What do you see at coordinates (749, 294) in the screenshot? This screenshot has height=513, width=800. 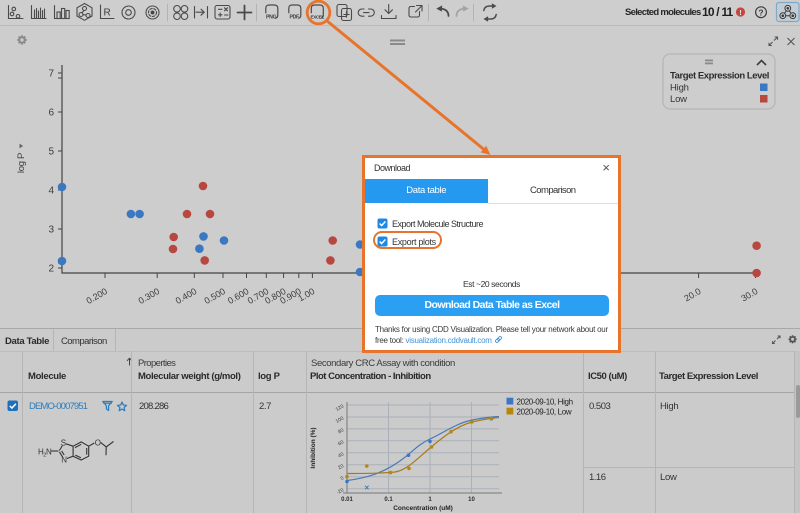 I see `svg-text: 30.0` at bounding box center [749, 294].